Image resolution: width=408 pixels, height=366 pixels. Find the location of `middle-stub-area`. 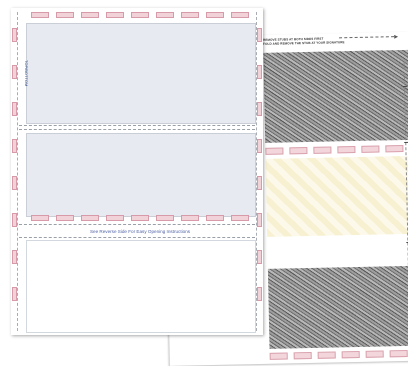

middle-stub-area is located at coordinates (141, 175).